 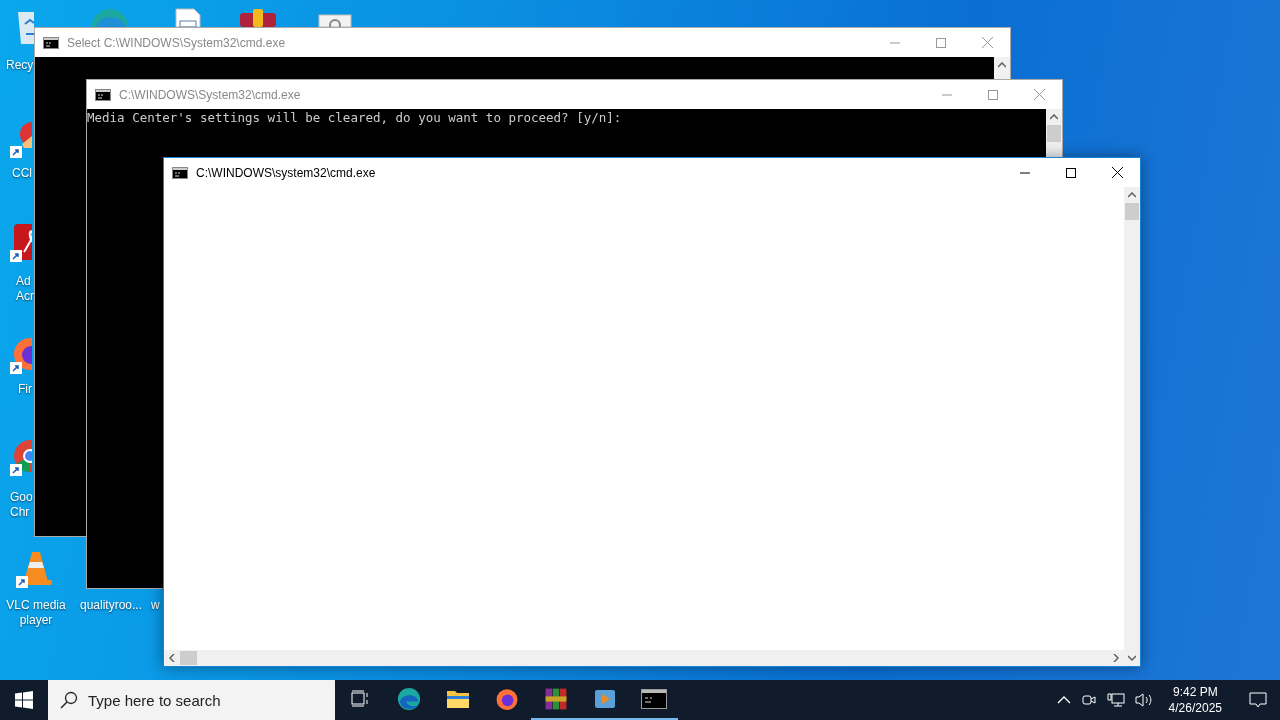 What do you see at coordinates (1088, 700) in the screenshot?
I see `camera-icon` at bounding box center [1088, 700].